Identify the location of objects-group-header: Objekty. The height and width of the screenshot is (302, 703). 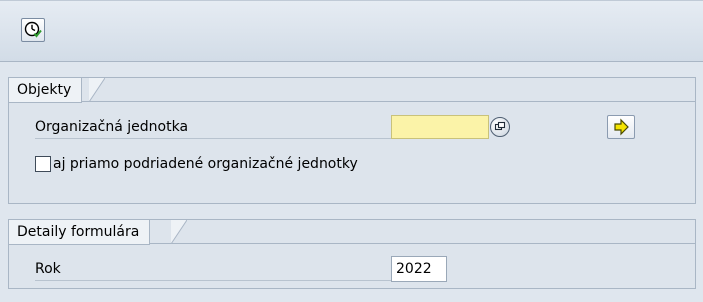
(352, 90).